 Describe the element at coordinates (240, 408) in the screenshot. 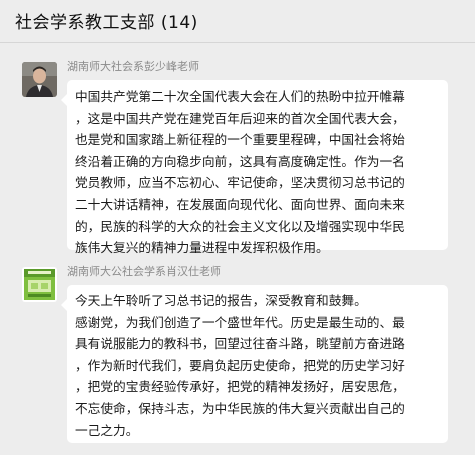

I see `message-text-line: 不忘使命，保持斗志，为中华民族的伟大复兴贡献出自己的` at that location.